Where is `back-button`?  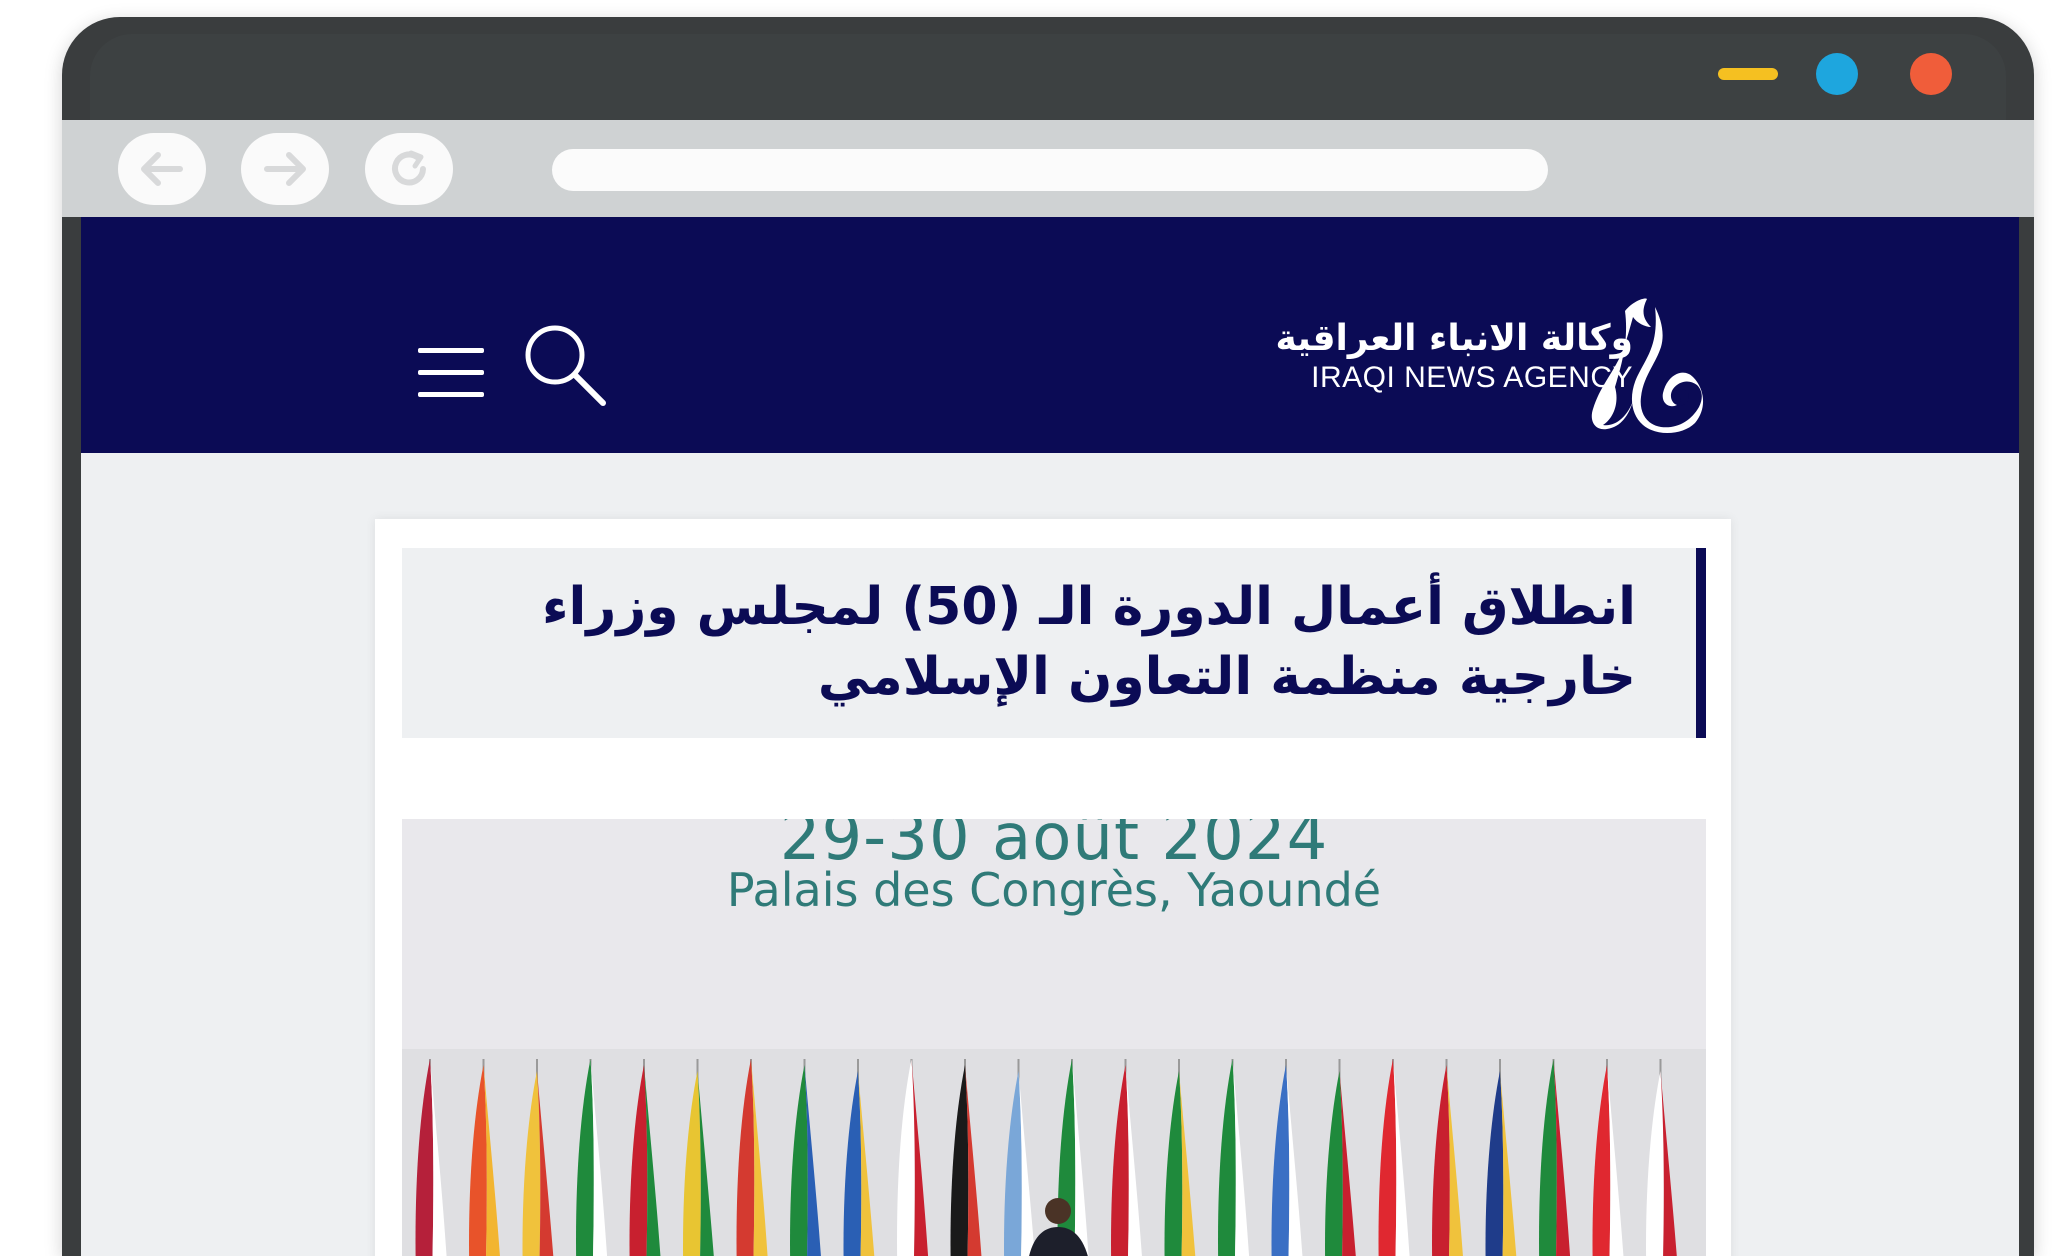
back-button is located at coordinates (162, 169).